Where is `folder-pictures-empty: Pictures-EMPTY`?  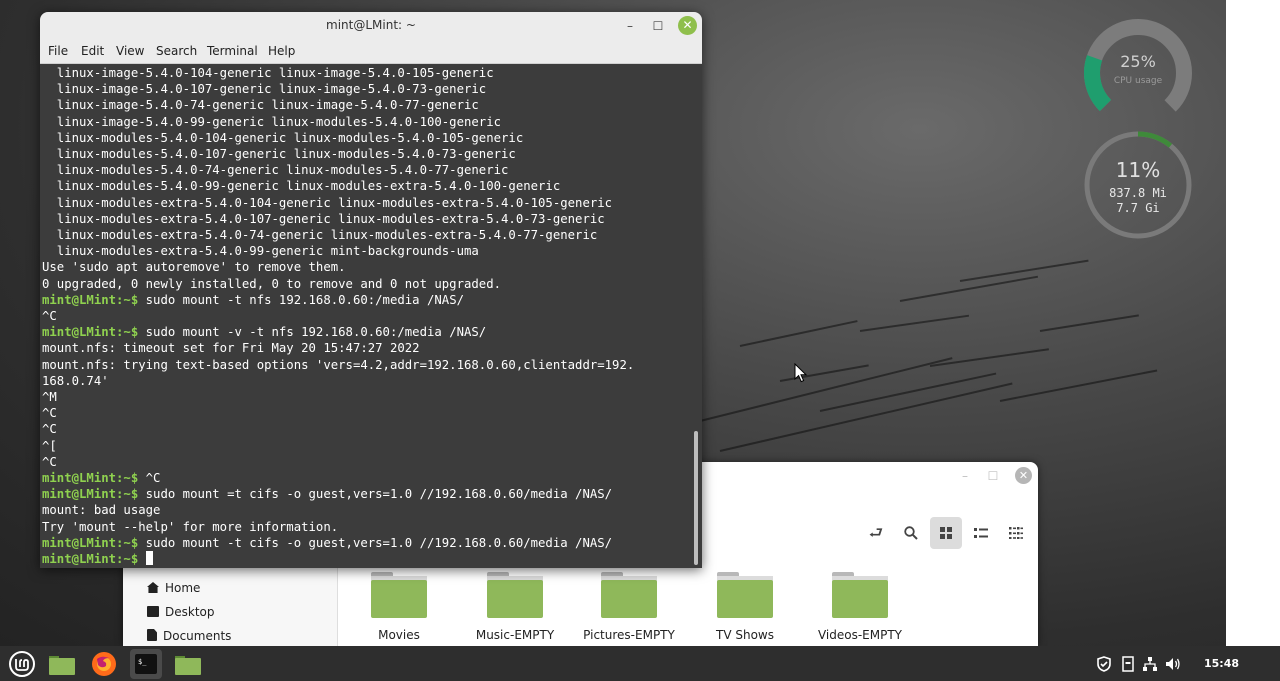
folder-pictures-empty: Pictures-EMPTY is located at coordinates (629, 607).